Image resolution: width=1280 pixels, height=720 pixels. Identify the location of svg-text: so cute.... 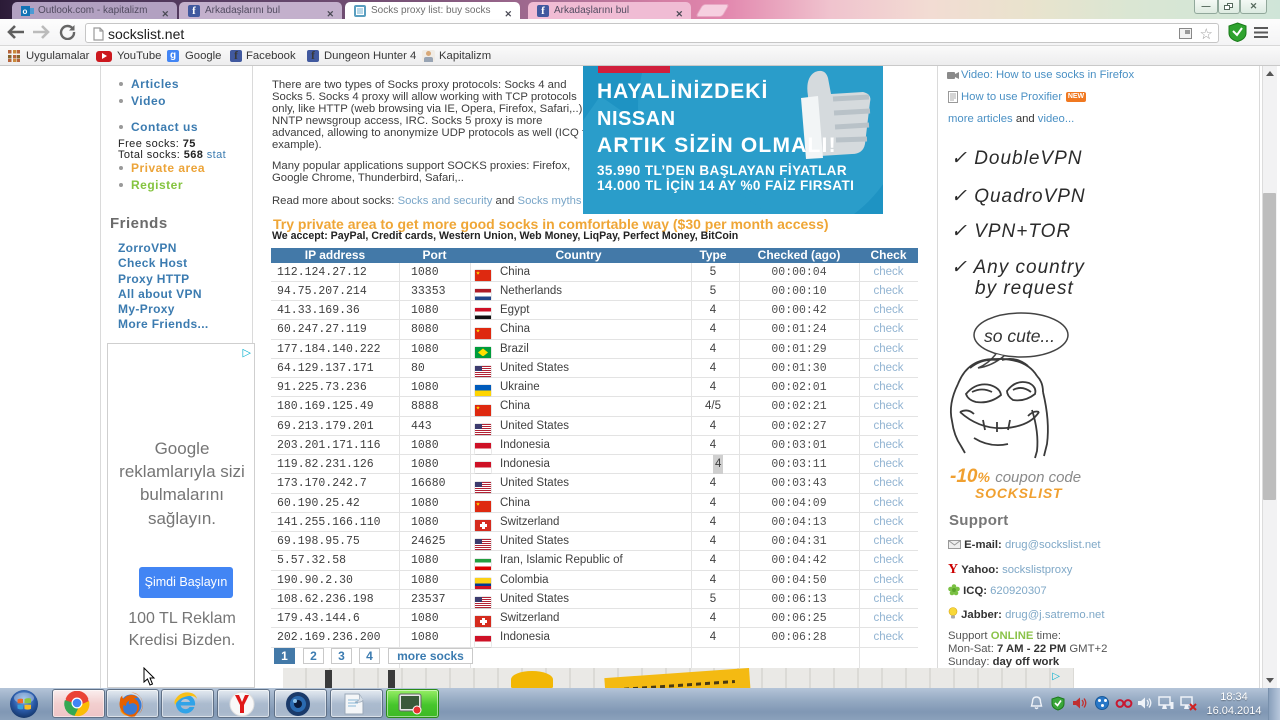
(1019, 336).